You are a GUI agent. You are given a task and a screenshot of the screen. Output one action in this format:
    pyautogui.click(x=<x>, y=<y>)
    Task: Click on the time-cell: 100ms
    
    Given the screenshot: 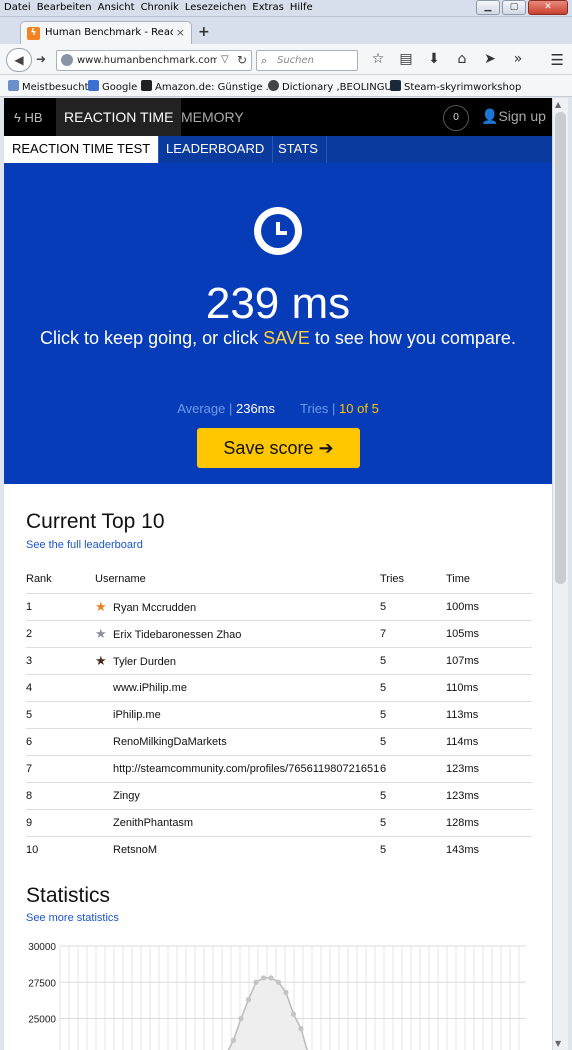 What is the action you would take?
    pyautogui.click(x=489, y=606)
    